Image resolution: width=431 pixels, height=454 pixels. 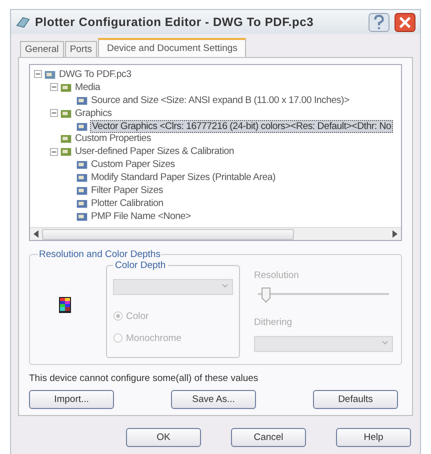 What do you see at coordinates (183, 178) in the screenshot?
I see `tree-item: Modify Standard Paper Sizes (Printable Area)` at bounding box center [183, 178].